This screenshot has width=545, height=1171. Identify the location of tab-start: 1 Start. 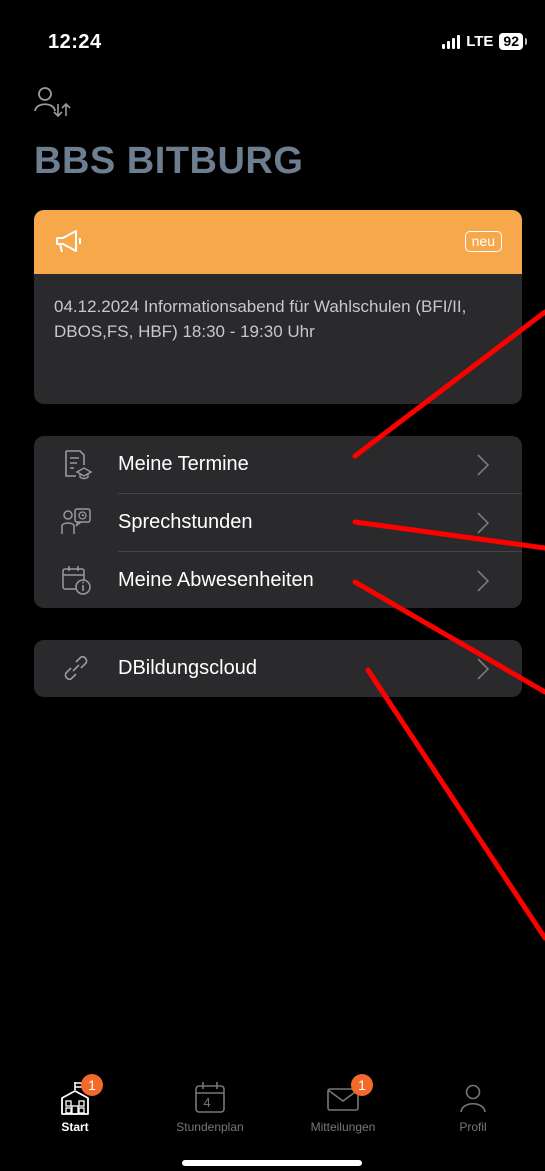
(75, 1104).